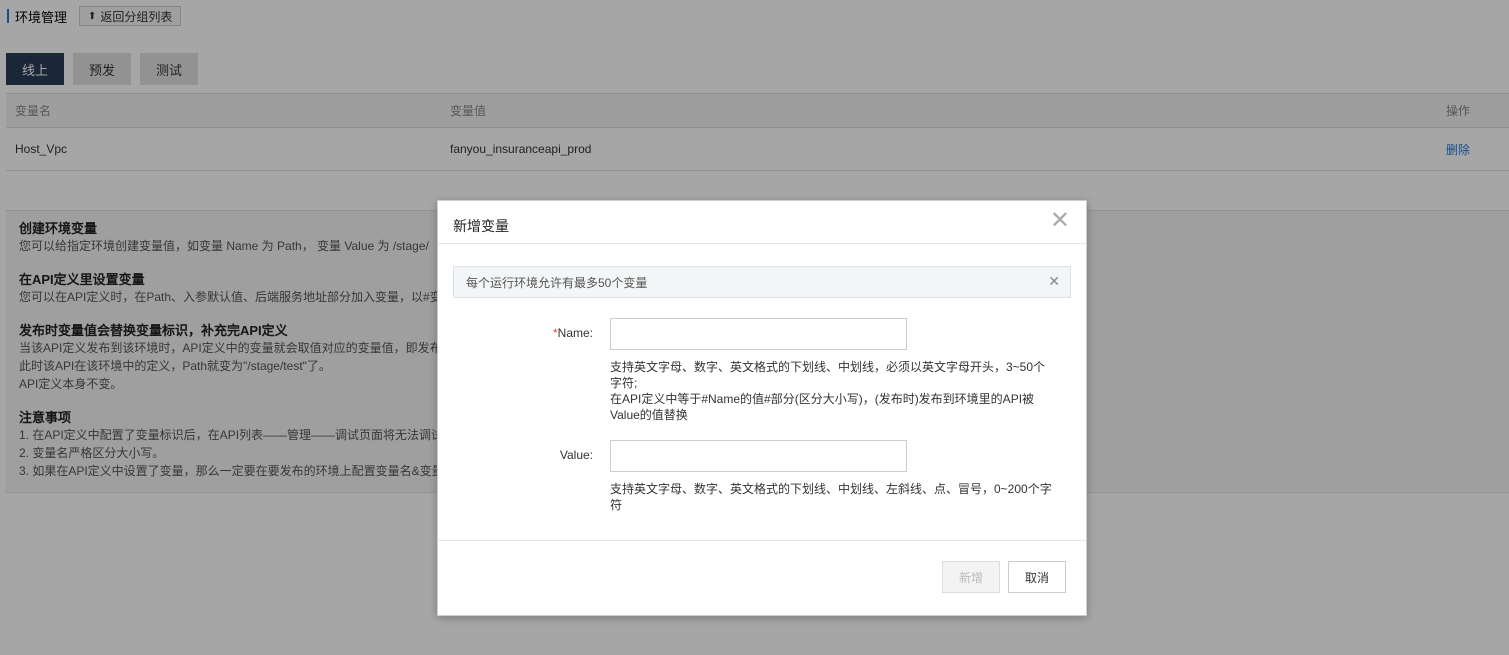 Image resolution: width=1509 pixels, height=655 pixels. What do you see at coordinates (758, 334) in the screenshot?
I see `name-input` at bounding box center [758, 334].